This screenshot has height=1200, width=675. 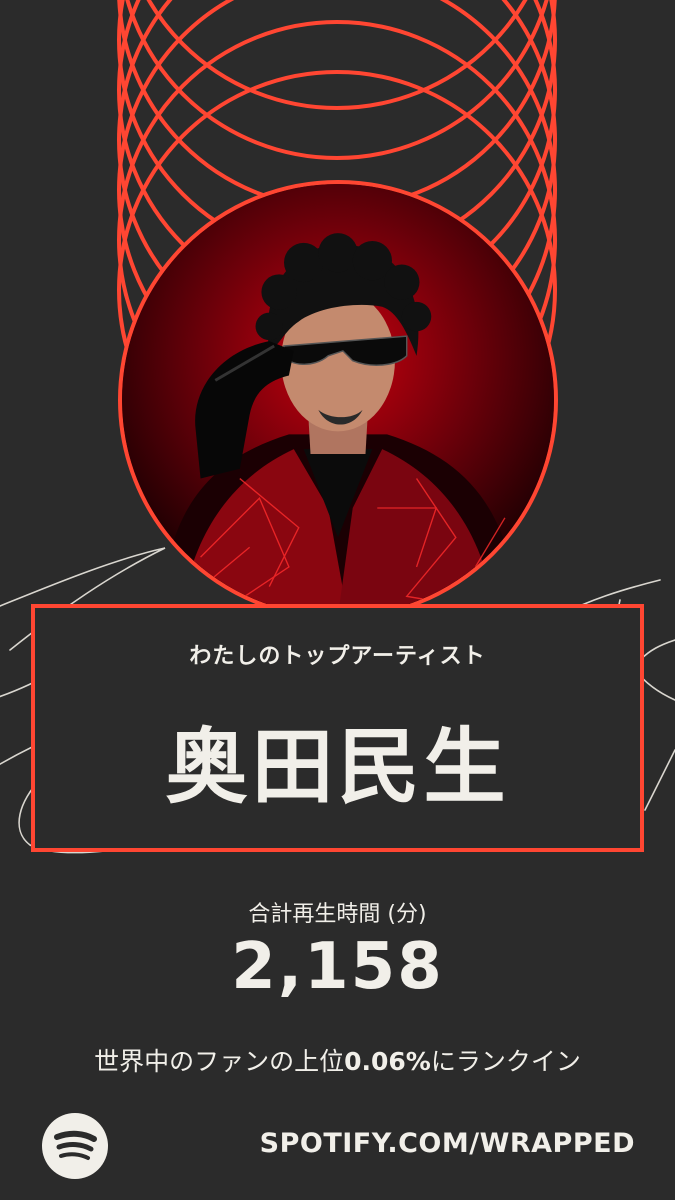 I want to click on top-artist-label: わたしのトップアーティスト, so click(x=337, y=656).